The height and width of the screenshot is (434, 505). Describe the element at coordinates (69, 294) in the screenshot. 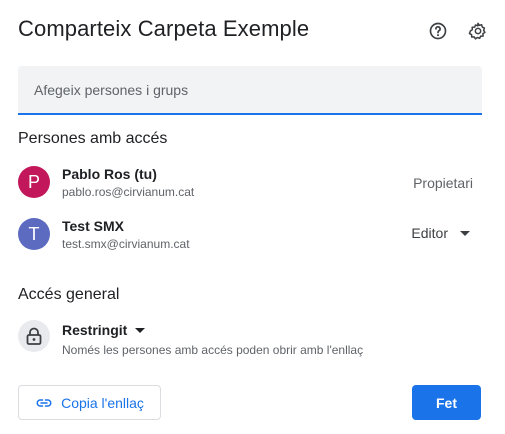

I see `general-access-heading: Accés general` at that location.